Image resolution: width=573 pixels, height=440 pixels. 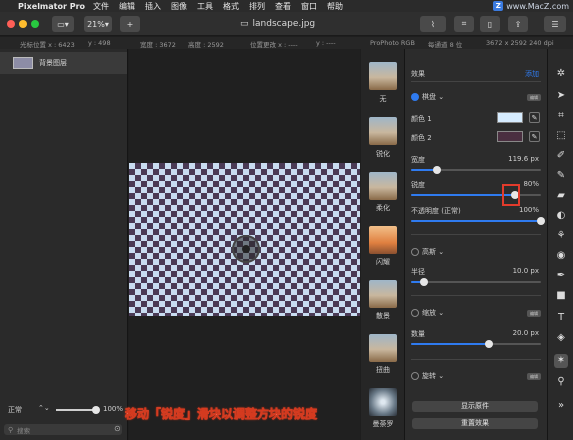 I want to click on export-doc-button: ▯, so click(x=490, y=24).